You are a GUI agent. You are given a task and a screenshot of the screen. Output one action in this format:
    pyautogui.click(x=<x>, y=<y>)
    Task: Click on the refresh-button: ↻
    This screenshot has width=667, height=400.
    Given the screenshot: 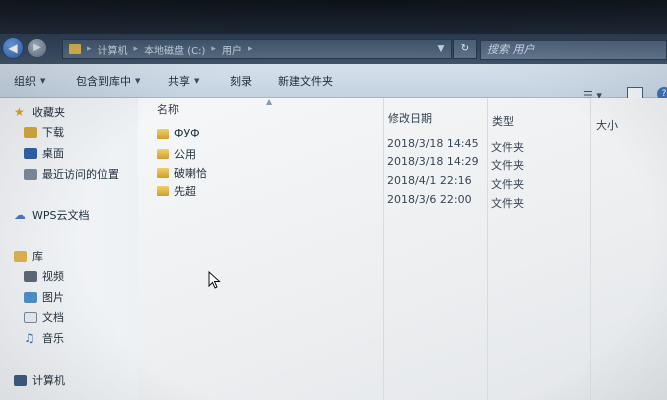 What is the action you would take?
    pyautogui.click(x=465, y=49)
    